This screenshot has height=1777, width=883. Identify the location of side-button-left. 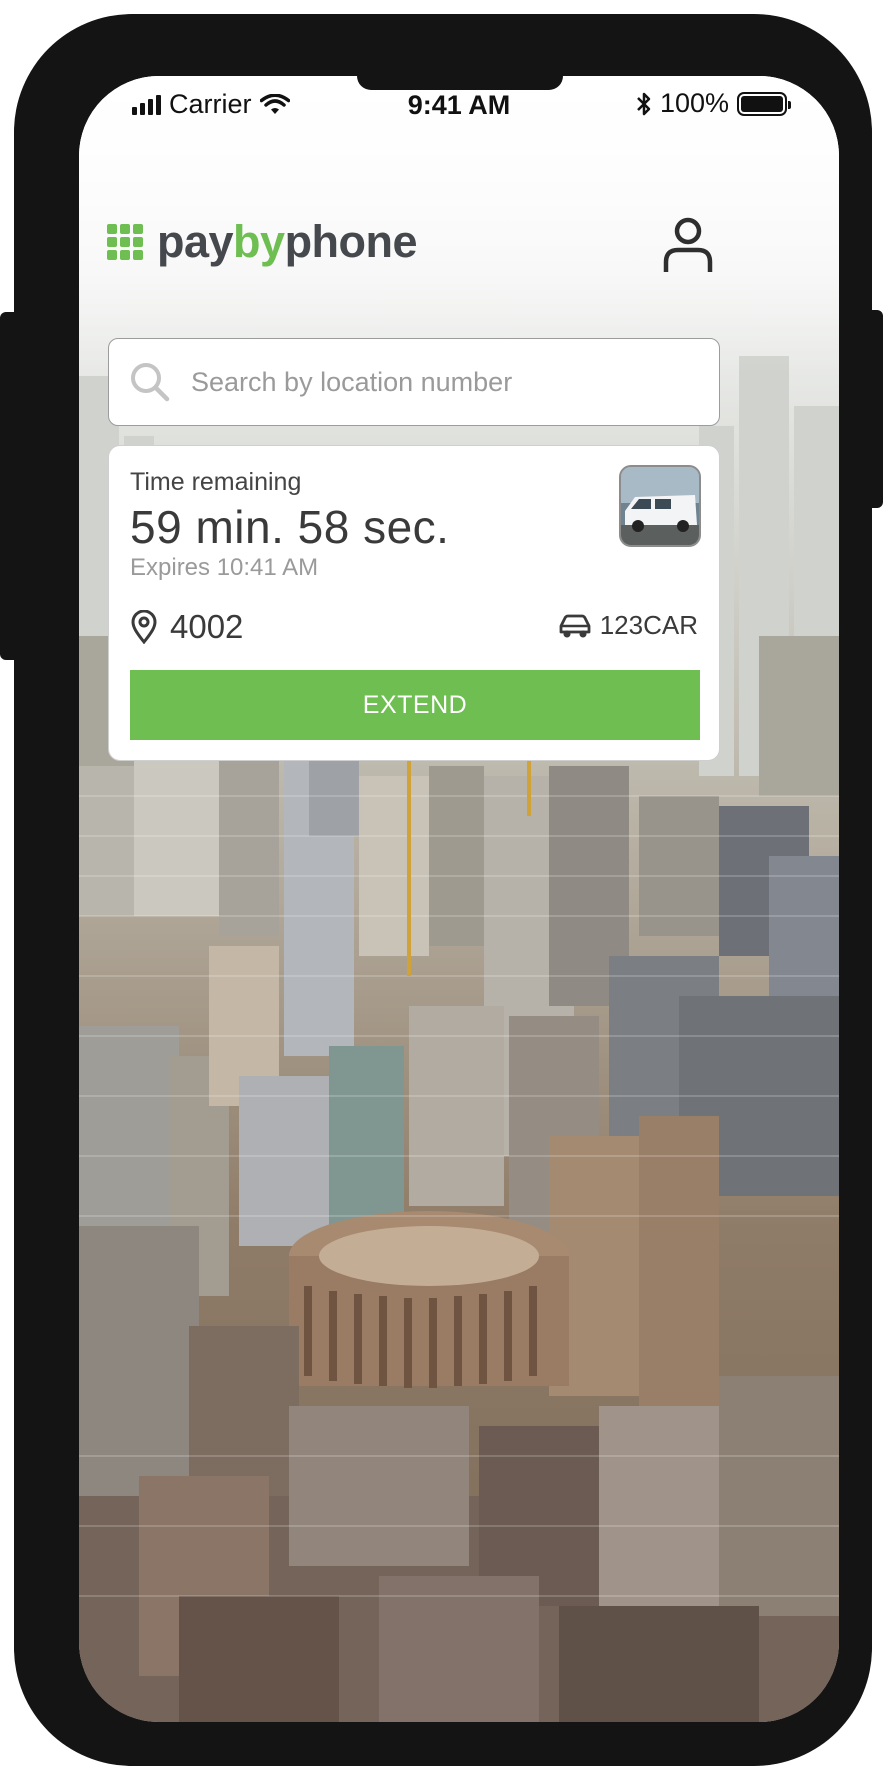
(9, 486).